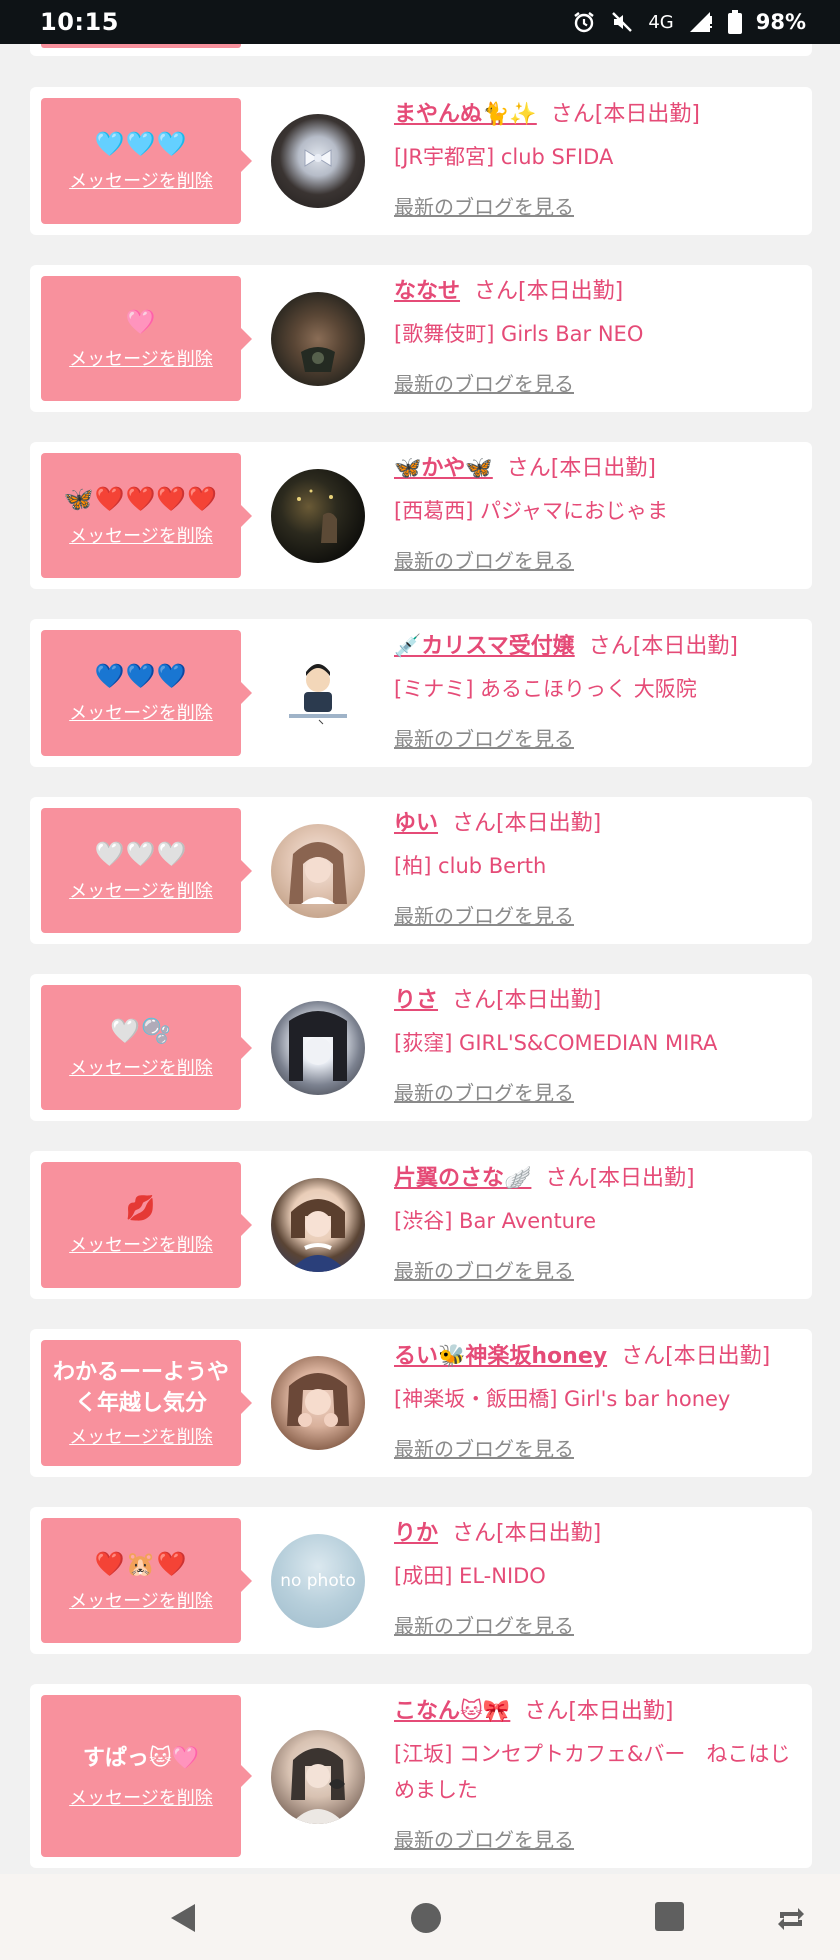 The height and width of the screenshot is (1960, 840). What do you see at coordinates (427, 291) in the screenshot?
I see `cast-name-link: ななせ` at bounding box center [427, 291].